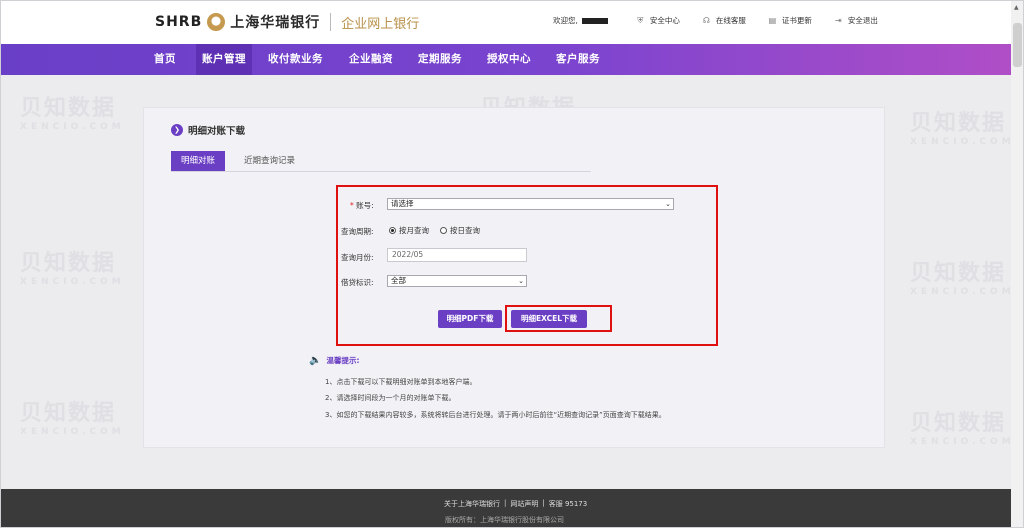 The height and width of the screenshot is (528, 1024). I want to click on logout-link: ⇥ 安全退出, so click(856, 20).